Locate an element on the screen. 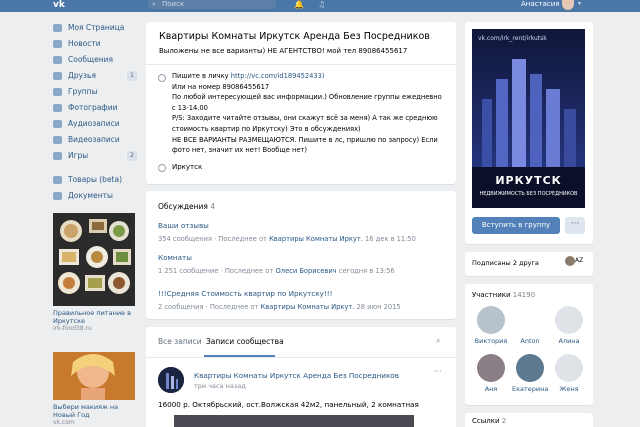  join-group-button: Вступить в группу is located at coordinates (516, 225).